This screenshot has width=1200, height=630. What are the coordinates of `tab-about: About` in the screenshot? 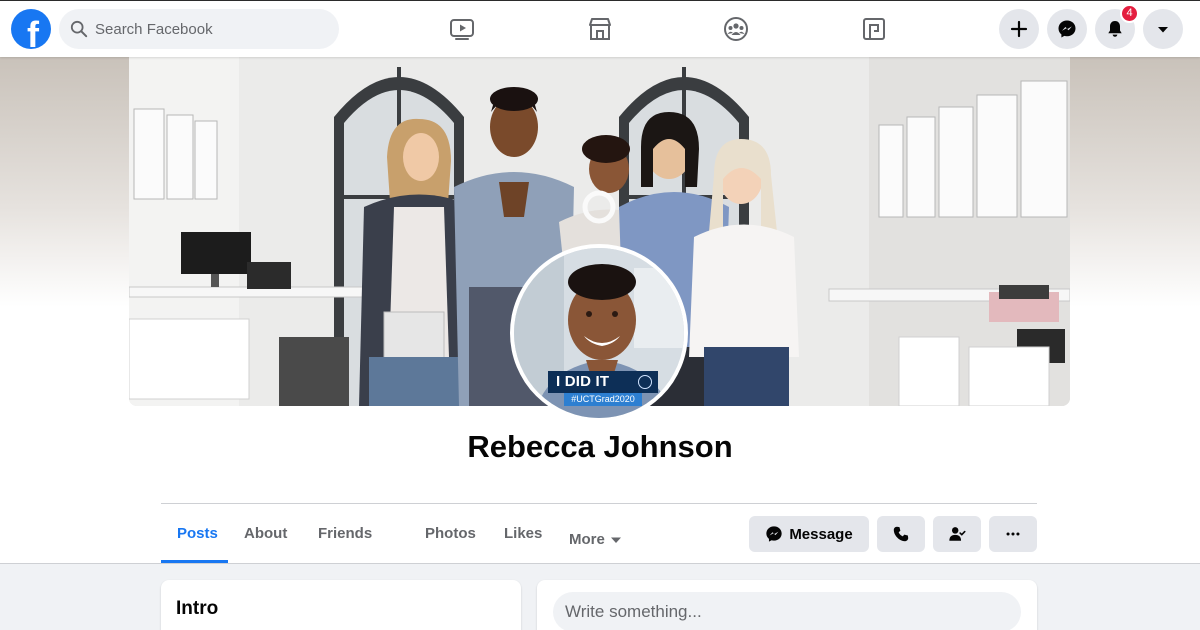 It's located at (265, 539).